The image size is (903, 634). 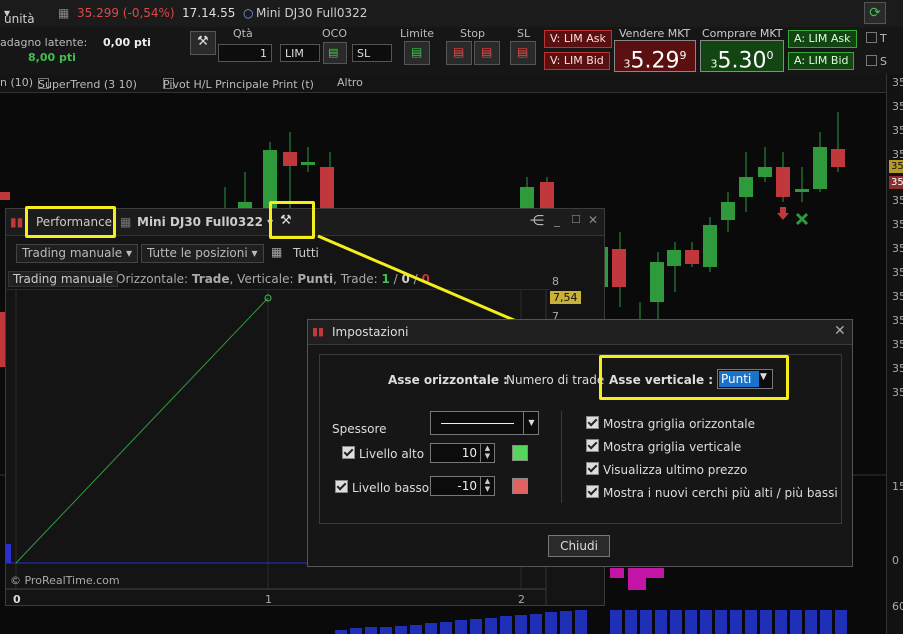 What do you see at coordinates (663, 446) in the screenshot?
I see `option-vertical-grid: Mostra griglia verticale` at bounding box center [663, 446].